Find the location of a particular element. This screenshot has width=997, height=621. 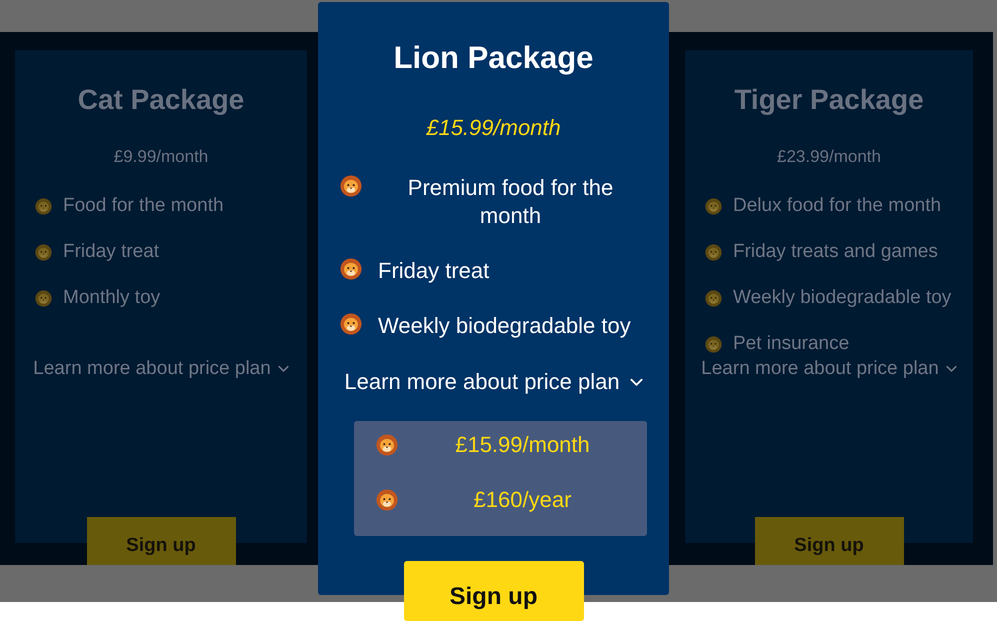

feature-text: Premium food for the month is located at coordinates (510, 202).